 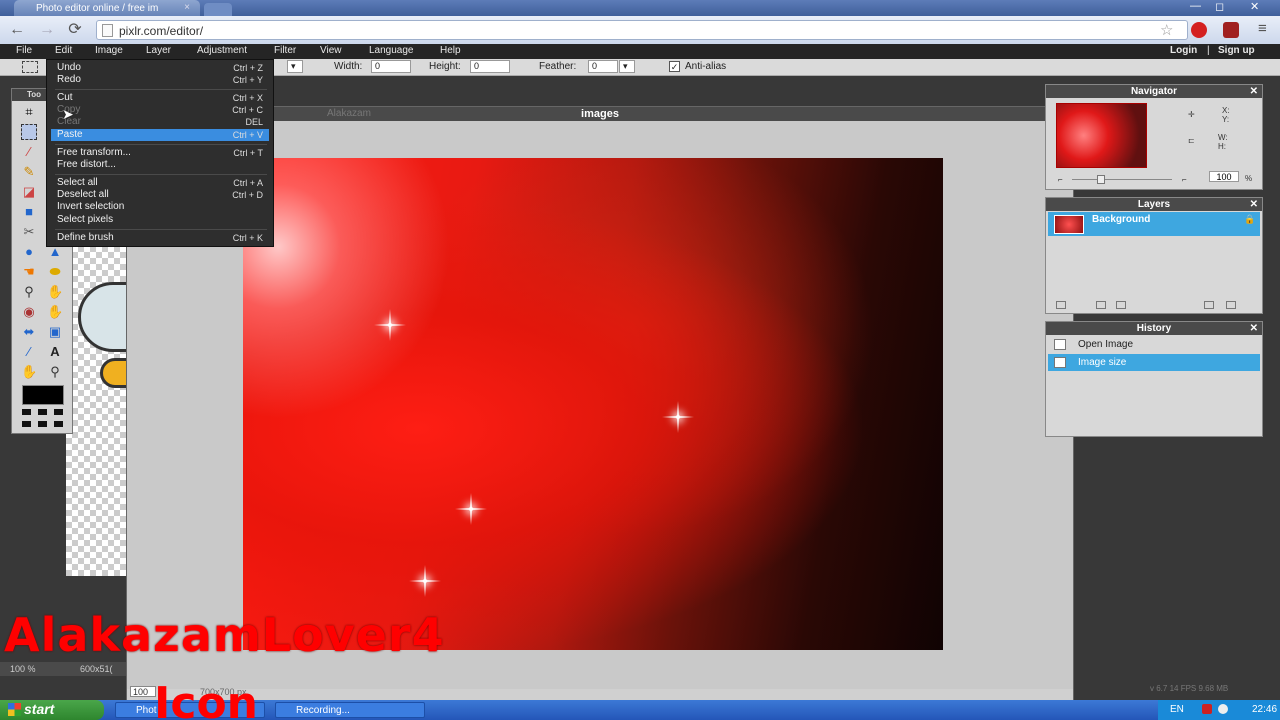 I want to click on smudge-tool-icon: ☚, so click(x=29, y=272).